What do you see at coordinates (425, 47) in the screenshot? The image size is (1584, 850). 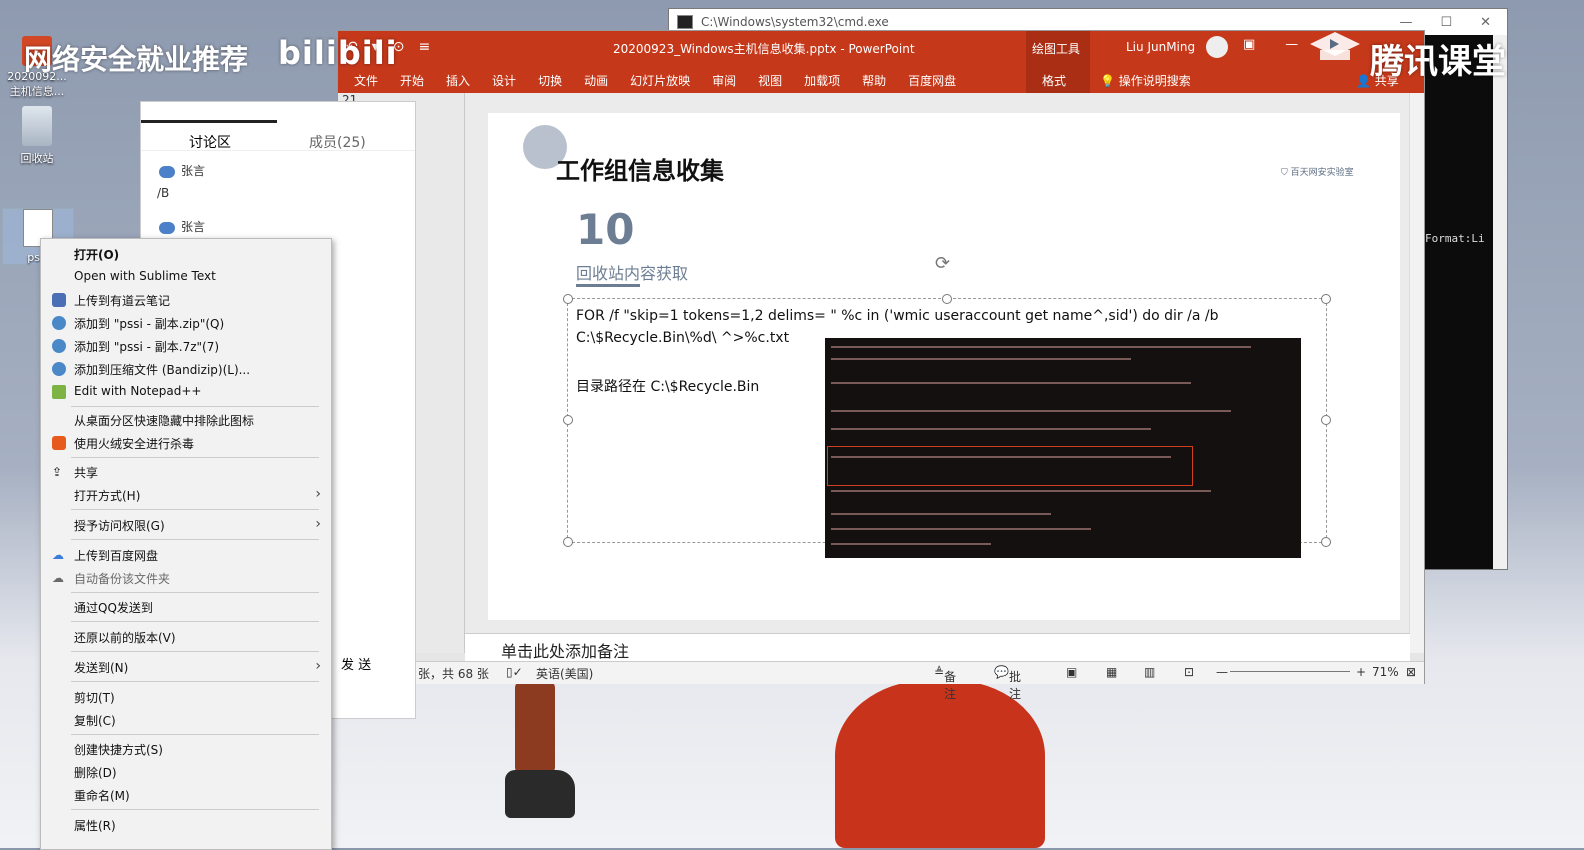 I see `customize-icon: ≡` at bounding box center [425, 47].